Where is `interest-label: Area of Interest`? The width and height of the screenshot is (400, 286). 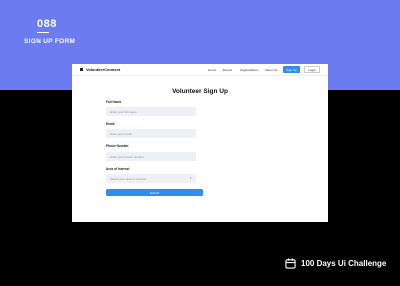 interest-label: Area of Interest is located at coordinates (118, 169).